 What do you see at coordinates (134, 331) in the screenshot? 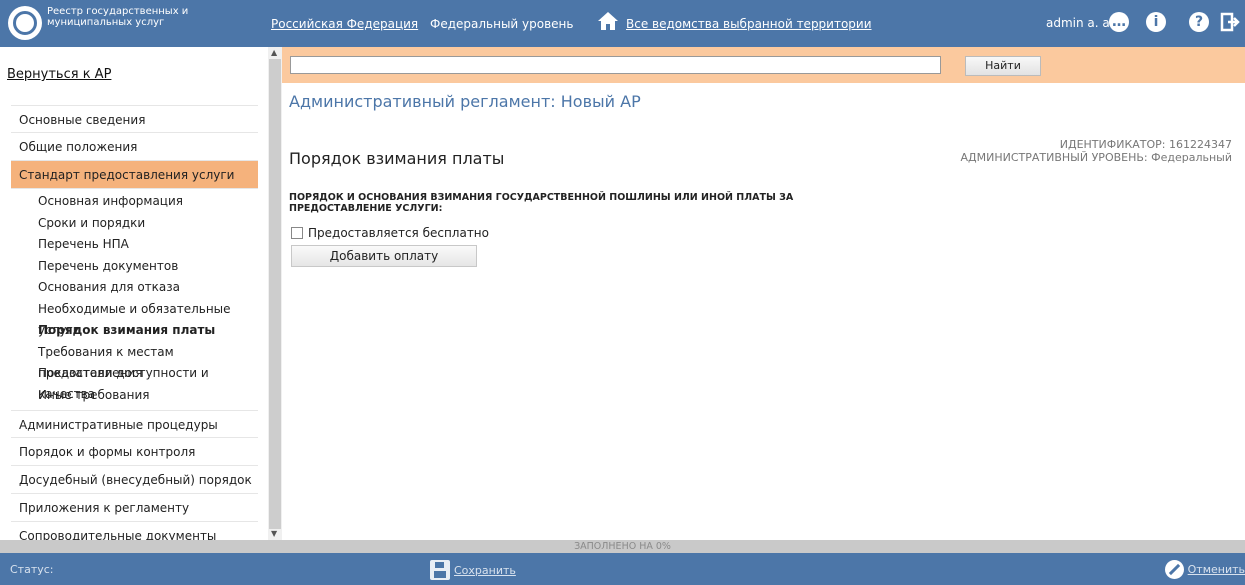
I see `sidebar-subitem-payment: Порядок взимания платы` at bounding box center [134, 331].